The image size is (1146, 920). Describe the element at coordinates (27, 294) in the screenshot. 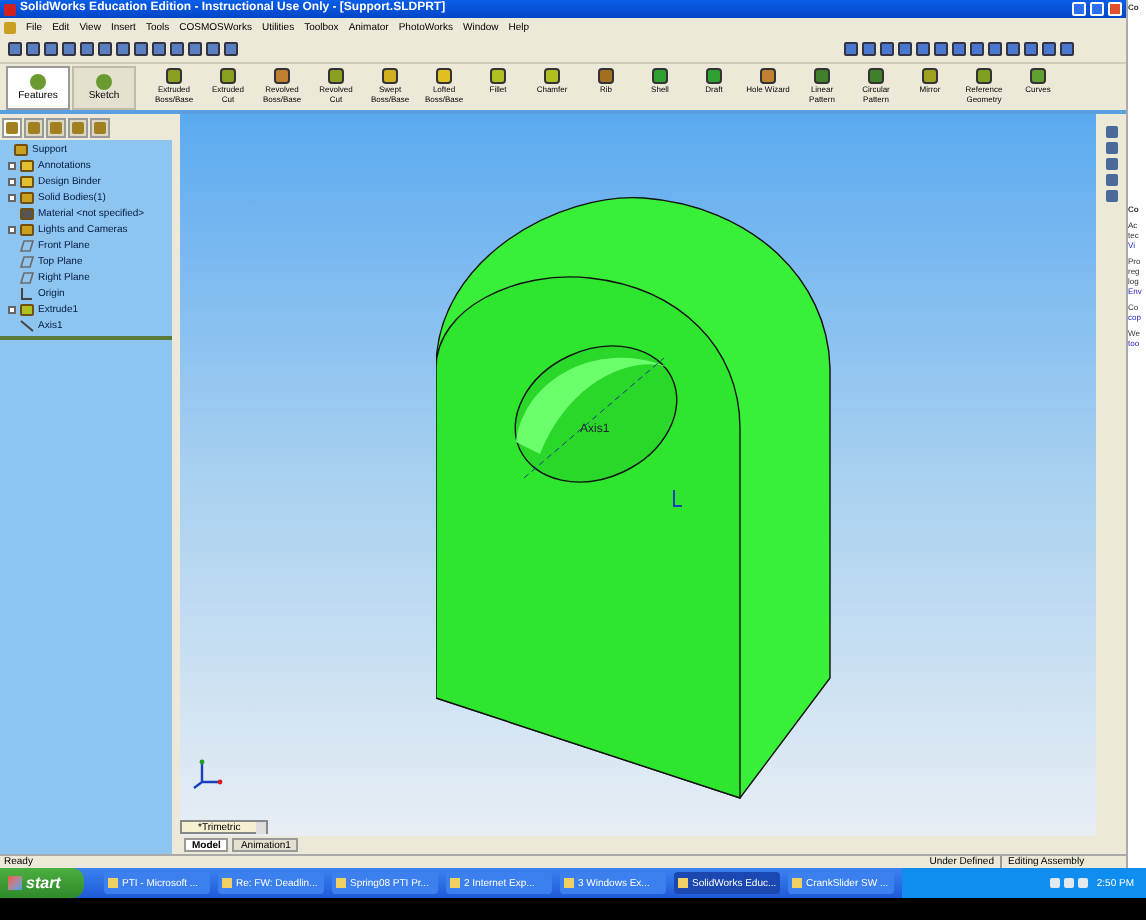

I see `origin-icon` at that location.